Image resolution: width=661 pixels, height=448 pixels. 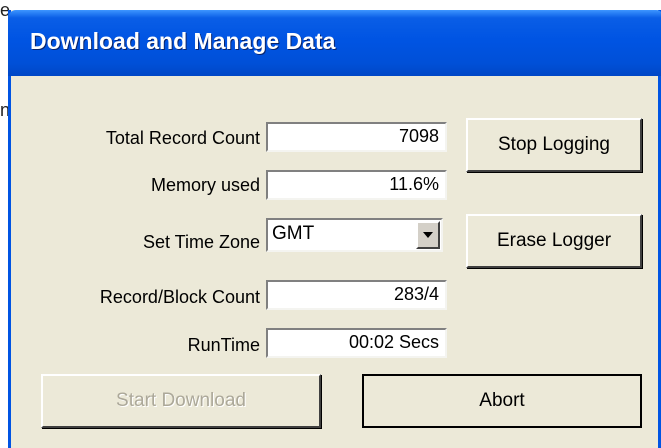 I want to click on time-zone-select: GMT, so click(x=354, y=235).